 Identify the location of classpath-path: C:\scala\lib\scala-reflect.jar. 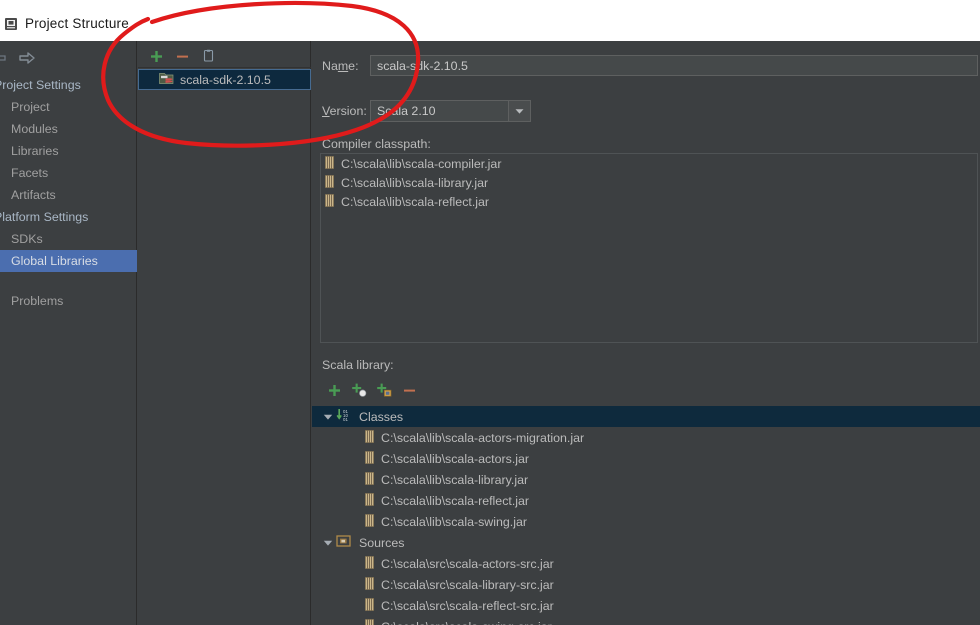
(415, 201).